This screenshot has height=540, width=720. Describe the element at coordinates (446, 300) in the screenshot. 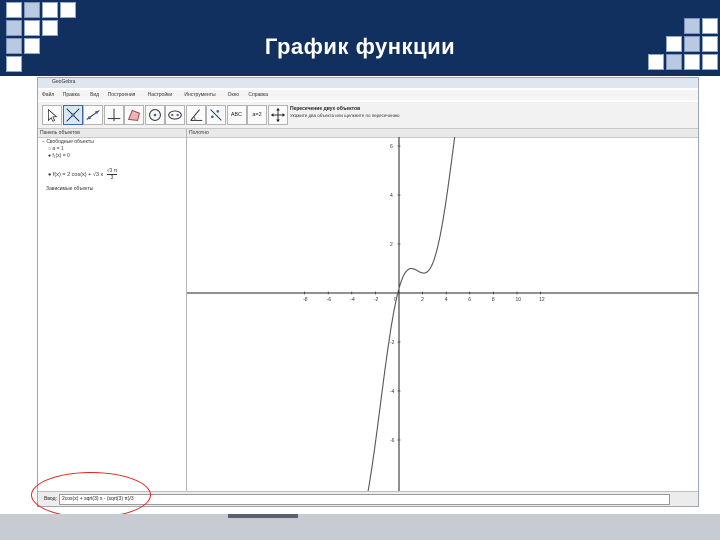

I see `x-tick-label: 4` at that location.